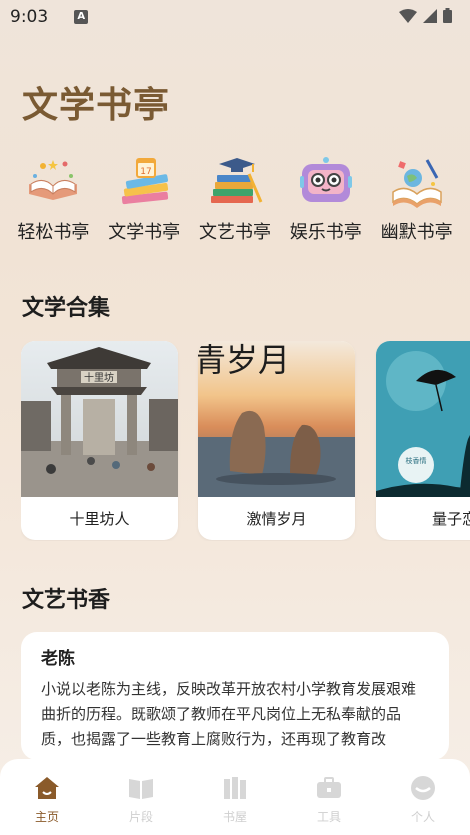 The image size is (470, 835). Describe the element at coordinates (140, 816) in the screenshot. I see `tab-label: 片段` at that location.